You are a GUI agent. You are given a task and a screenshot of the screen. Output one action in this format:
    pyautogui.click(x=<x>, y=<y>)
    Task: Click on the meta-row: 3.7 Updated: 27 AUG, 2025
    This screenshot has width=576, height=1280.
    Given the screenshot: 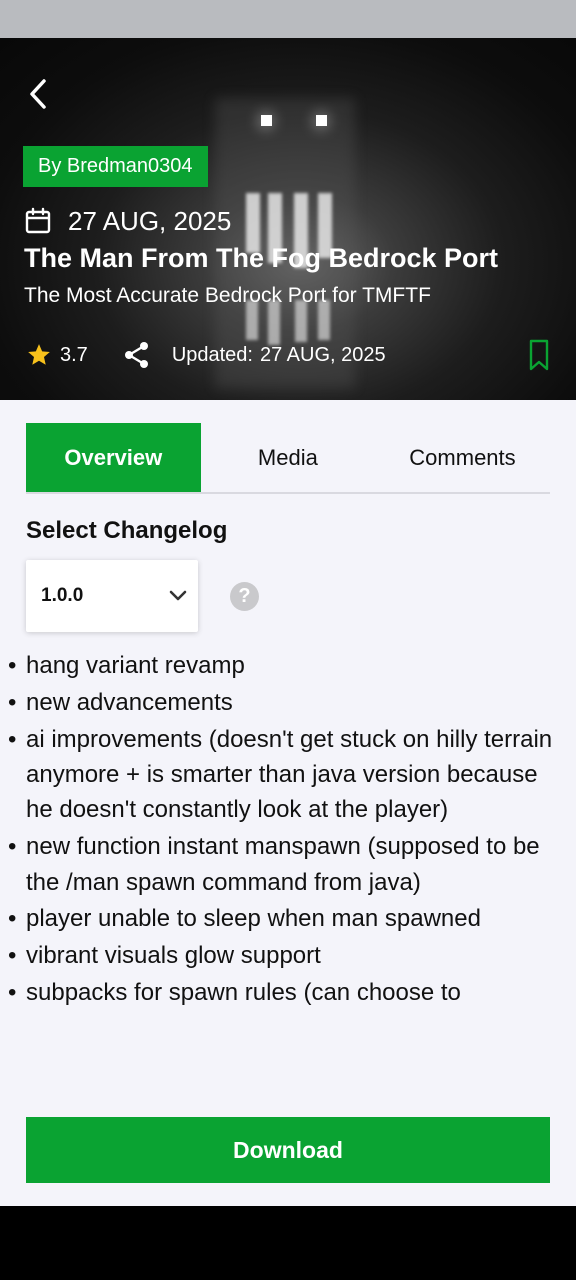 What is the action you would take?
    pyautogui.click(x=289, y=355)
    